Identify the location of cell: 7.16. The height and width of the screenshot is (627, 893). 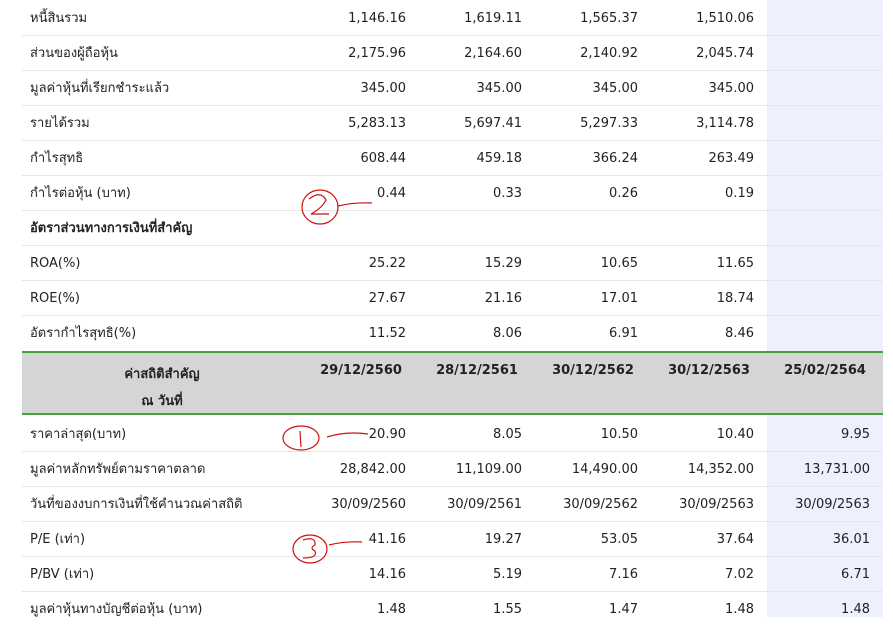
(623, 574).